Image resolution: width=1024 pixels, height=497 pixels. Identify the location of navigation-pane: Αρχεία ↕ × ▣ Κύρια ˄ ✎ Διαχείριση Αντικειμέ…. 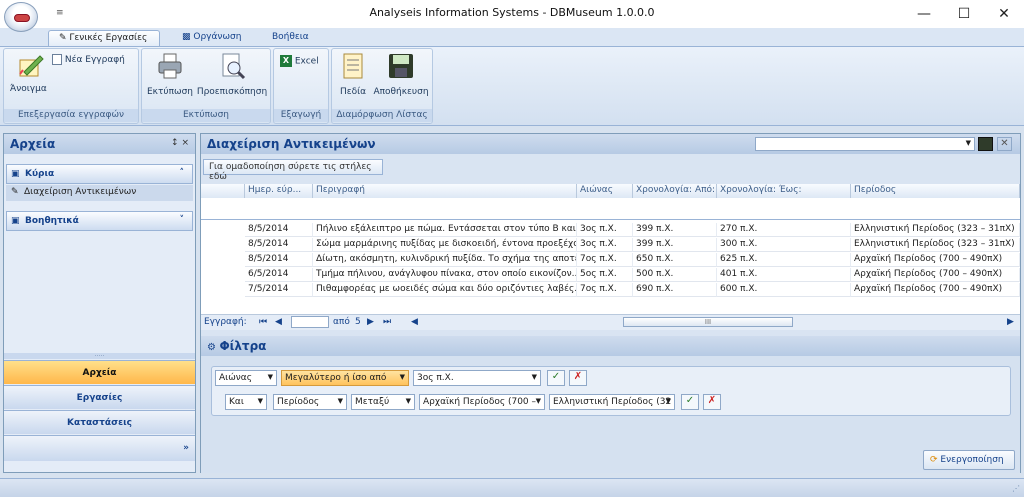
(99, 303).